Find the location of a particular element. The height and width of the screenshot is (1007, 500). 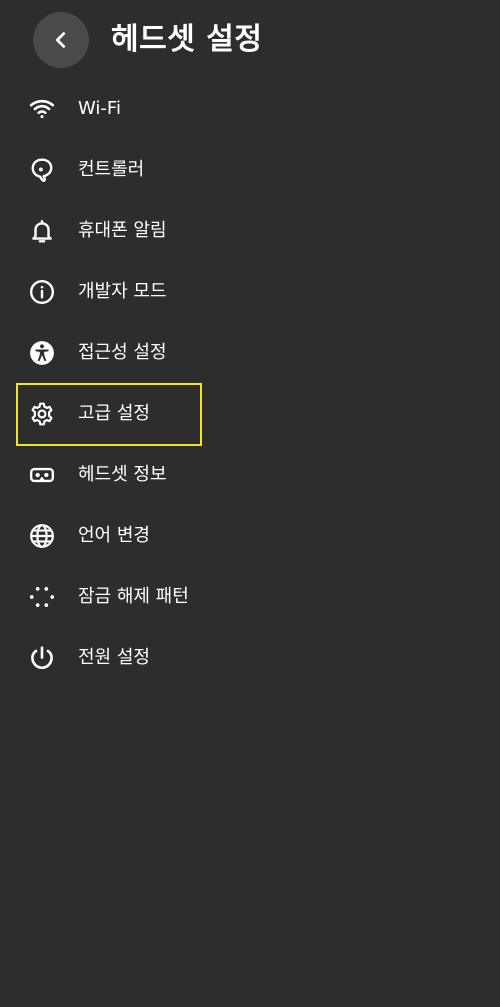

globe-icon is located at coordinates (42, 536).